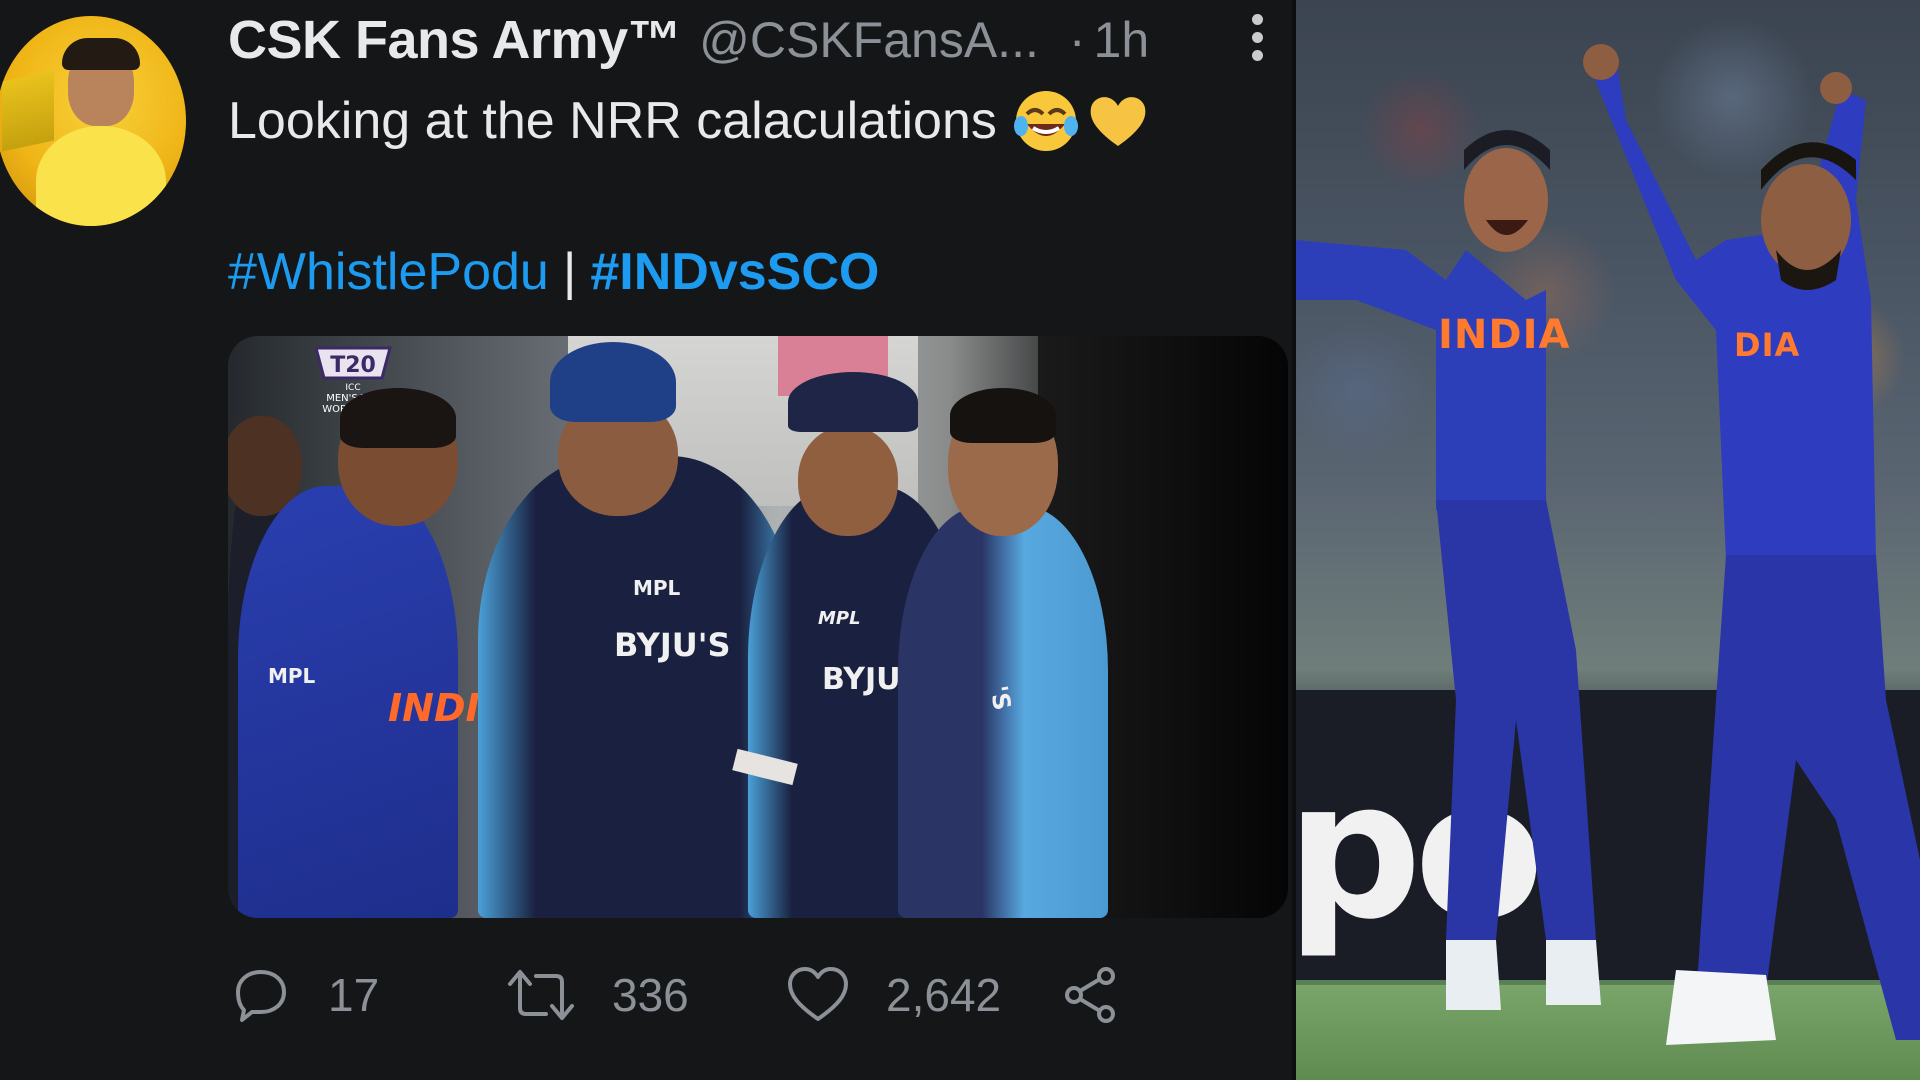 Image resolution: width=1920 pixels, height=1080 pixels. What do you see at coordinates (1045, 121) in the screenshot?
I see `face-with-tears-of-joy-emoji` at bounding box center [1045, 121].